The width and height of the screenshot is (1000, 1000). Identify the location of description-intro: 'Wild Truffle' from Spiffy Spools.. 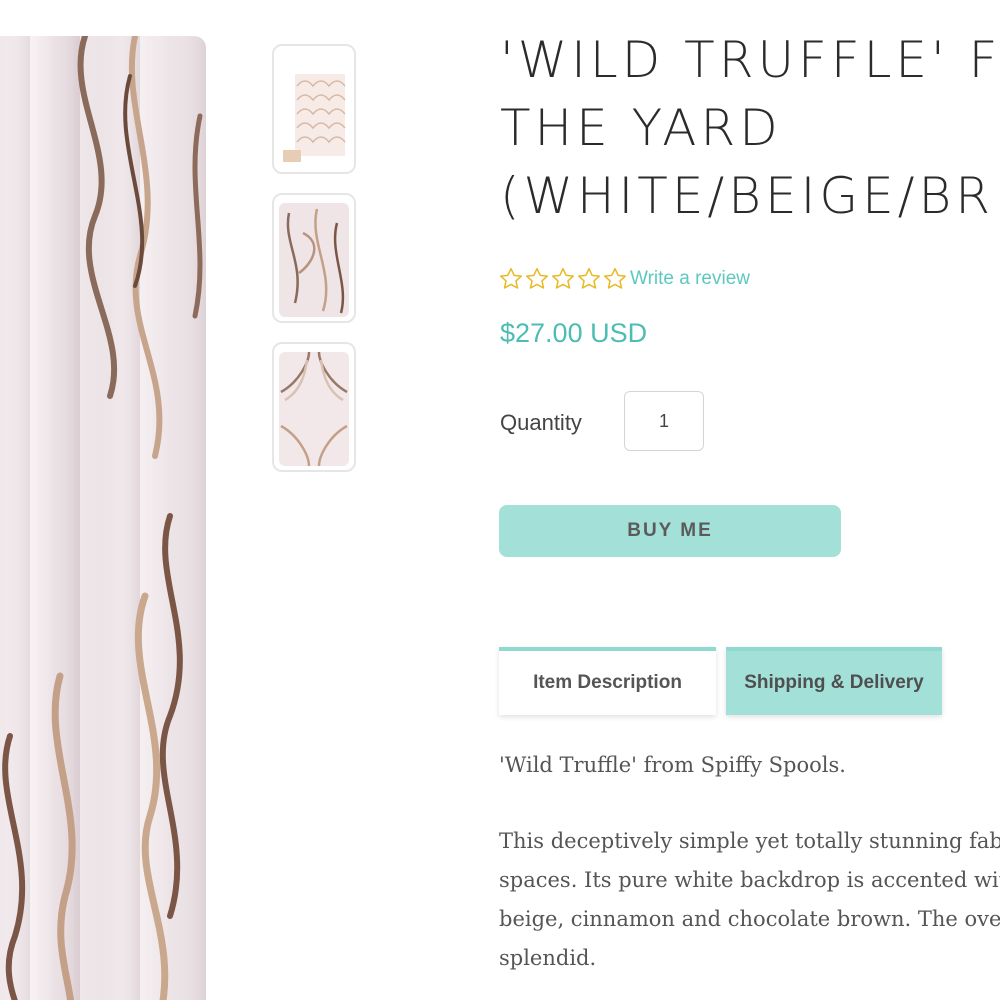
(672, 765).